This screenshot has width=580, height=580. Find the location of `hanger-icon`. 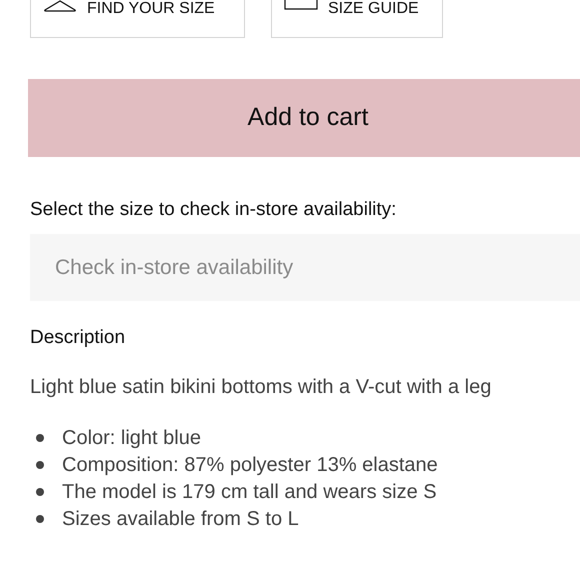

hanger-icon is located at coordinates (60, 6).